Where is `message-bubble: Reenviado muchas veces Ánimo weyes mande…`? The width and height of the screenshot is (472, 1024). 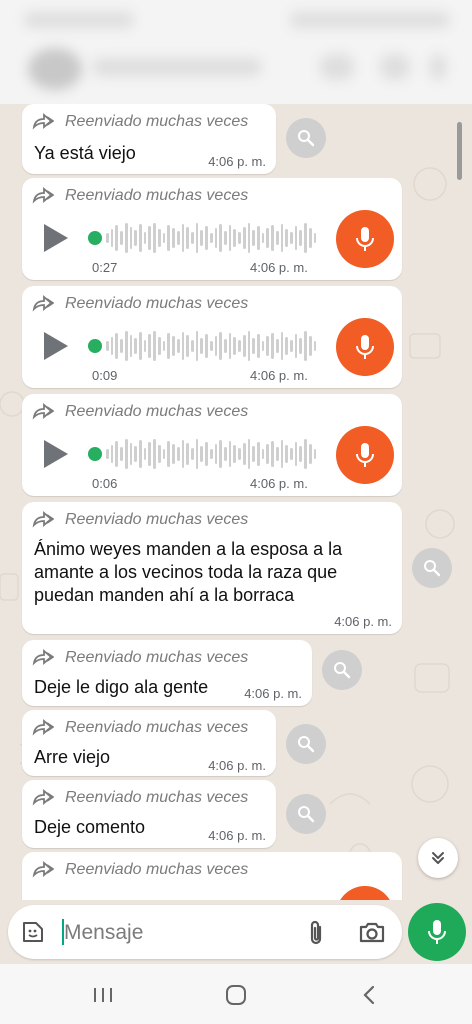
message-bubble: Reenviado muchas veces Ánimo weyes mande… is located at coordinates (212, 568).